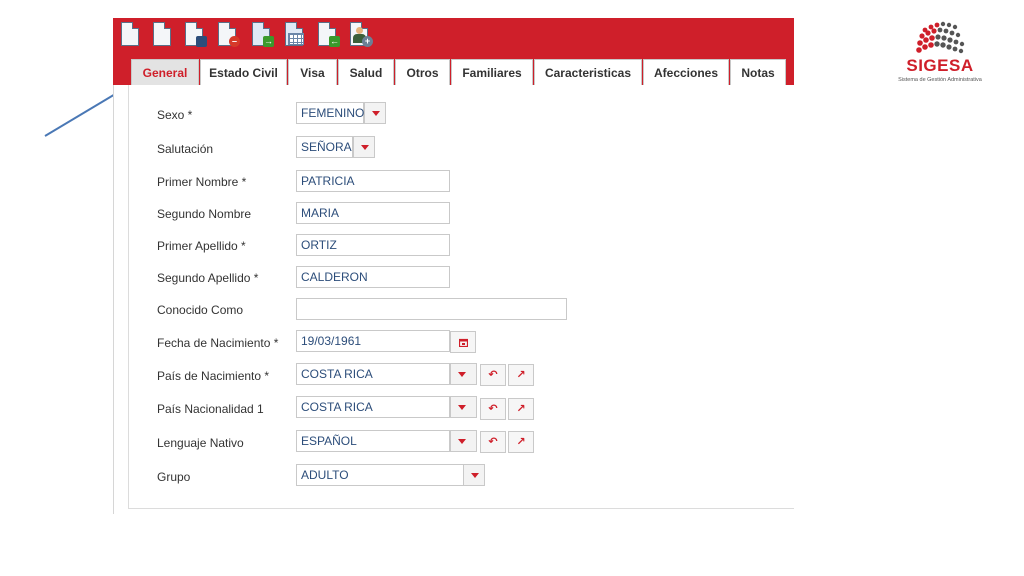 This screenshot has width=1024, height=576. Describe the element at coordinates (296, 39) in the screenshot. I see `calendar-list-icon` at that location.